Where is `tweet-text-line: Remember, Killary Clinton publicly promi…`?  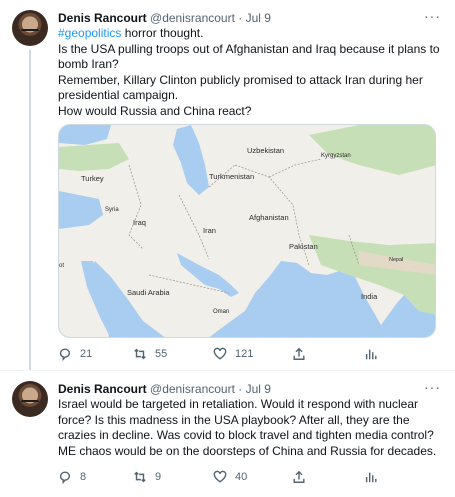 tweet-text-line: Remember, Killary Clinton publicly promi… is located at coordinates (240, 87).